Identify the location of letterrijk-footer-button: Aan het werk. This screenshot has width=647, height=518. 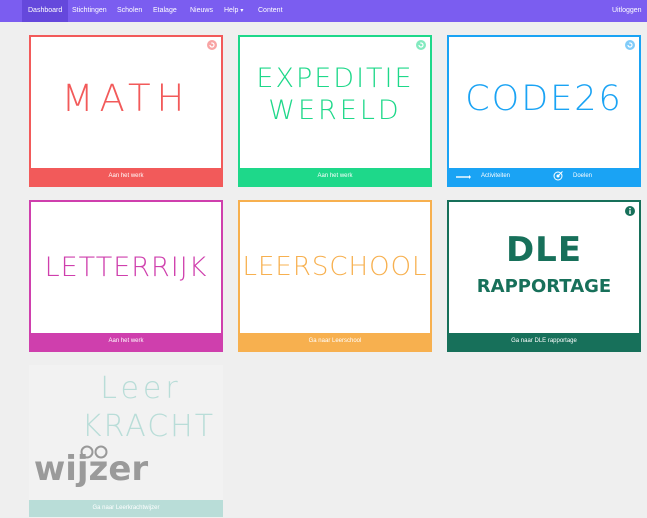
(126, 341).